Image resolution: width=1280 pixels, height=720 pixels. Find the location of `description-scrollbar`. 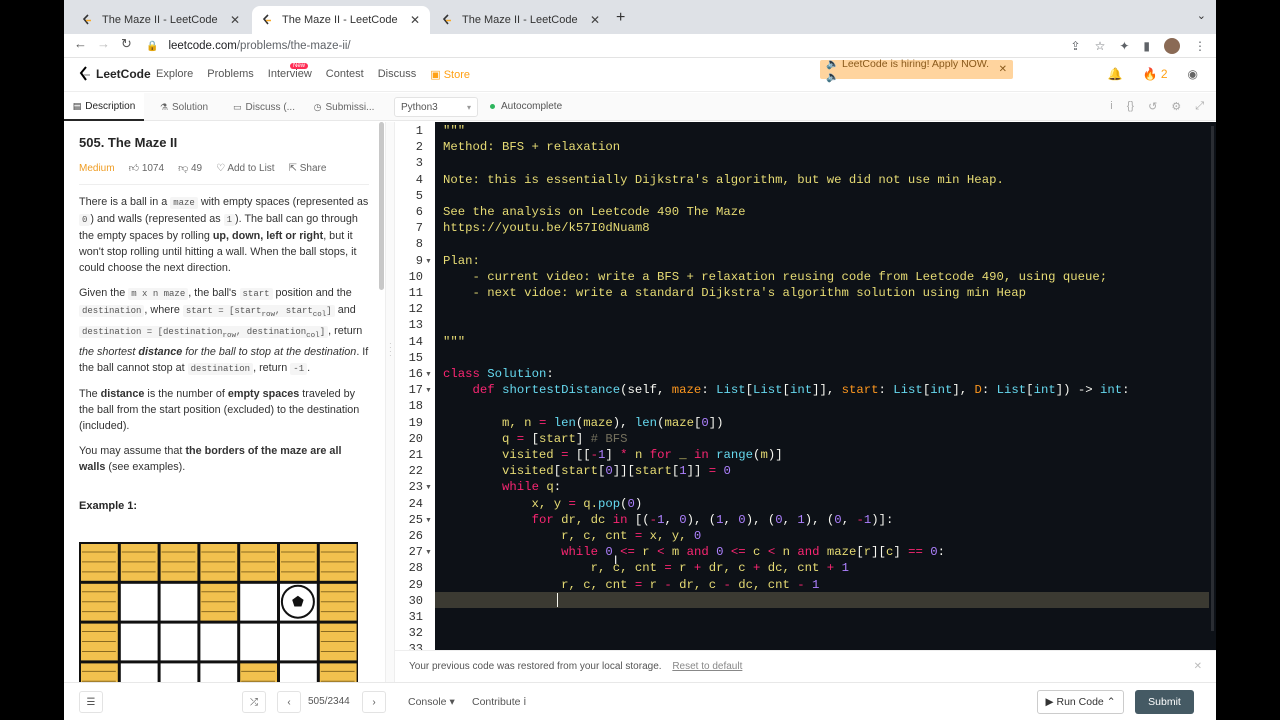

description-scrollbar is located at coordinates (381, 206).